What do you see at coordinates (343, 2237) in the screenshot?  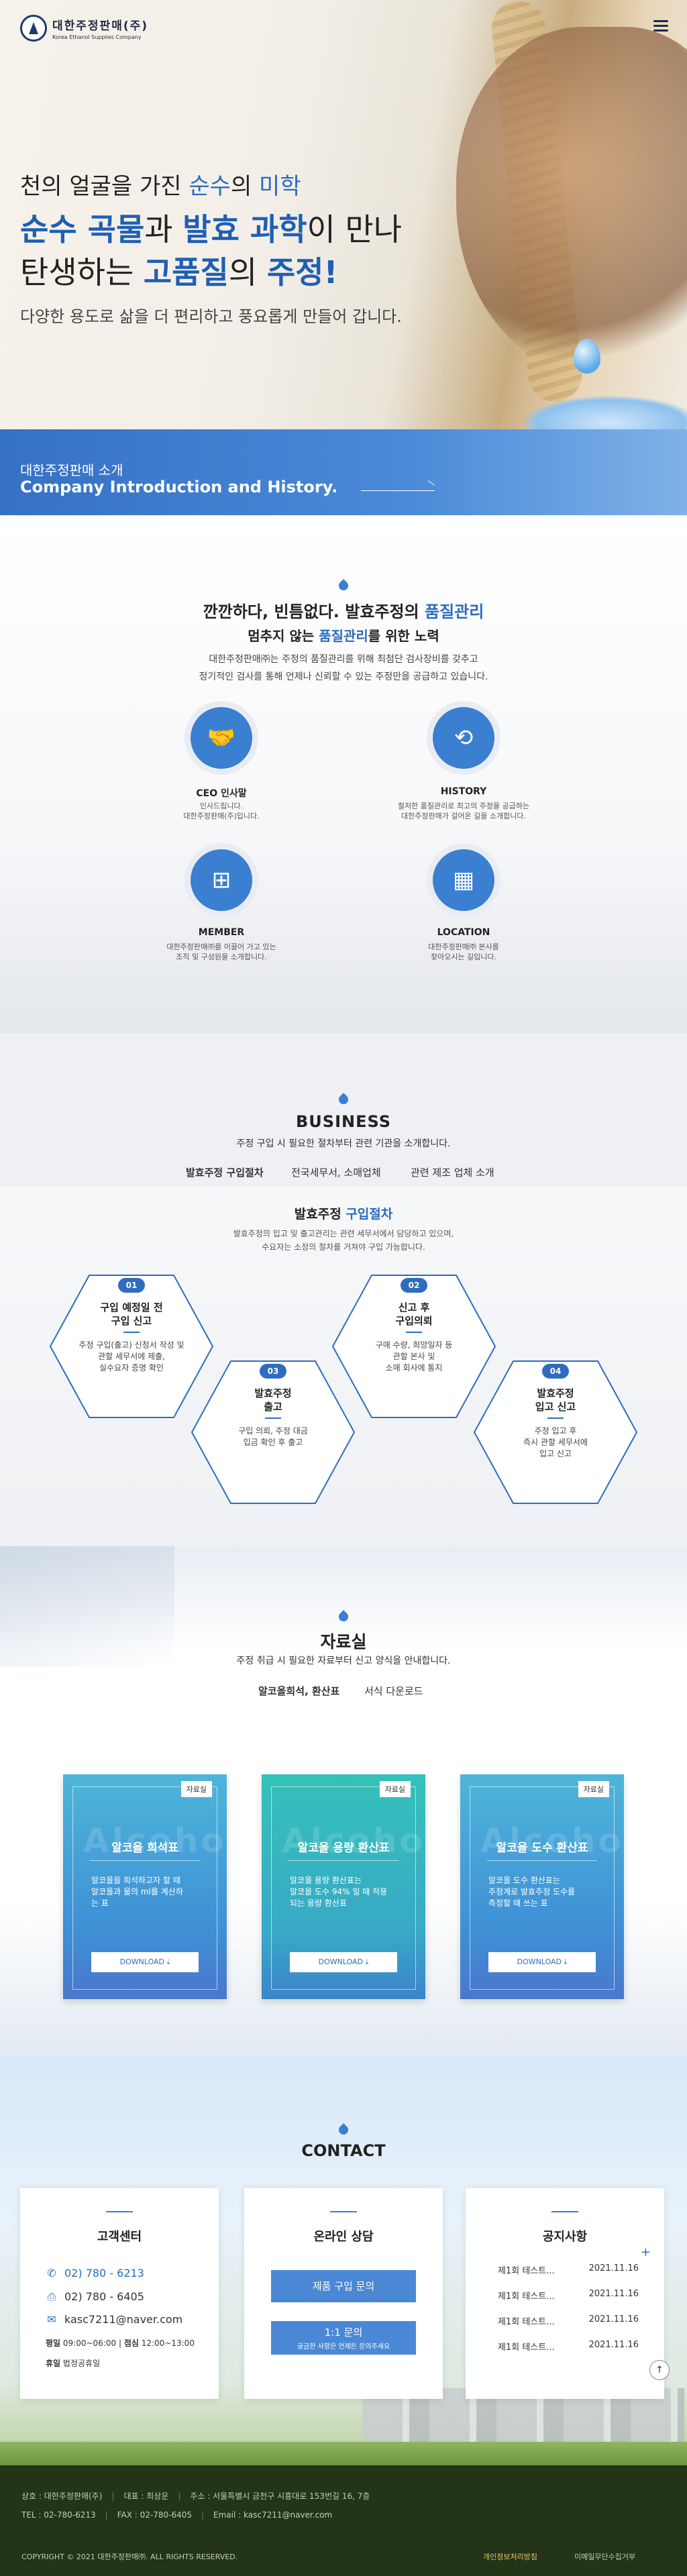 I see `online-consult-title: 온라인 상담` at bounding box center [343, 2237].